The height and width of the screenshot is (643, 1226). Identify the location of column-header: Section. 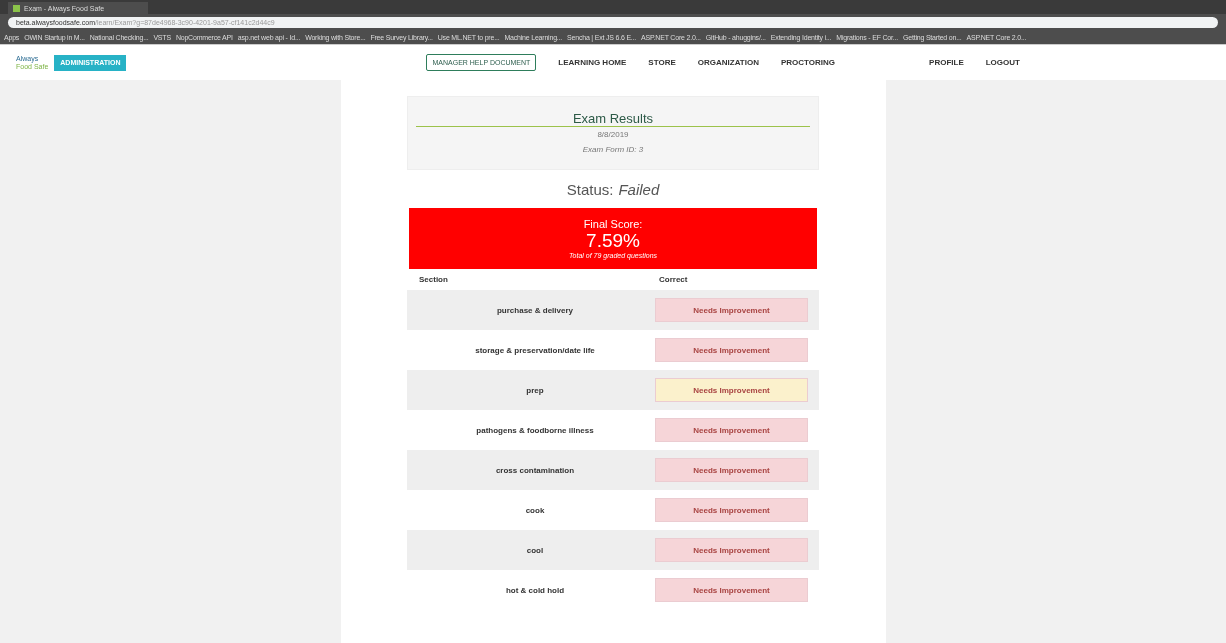
(434, 279).